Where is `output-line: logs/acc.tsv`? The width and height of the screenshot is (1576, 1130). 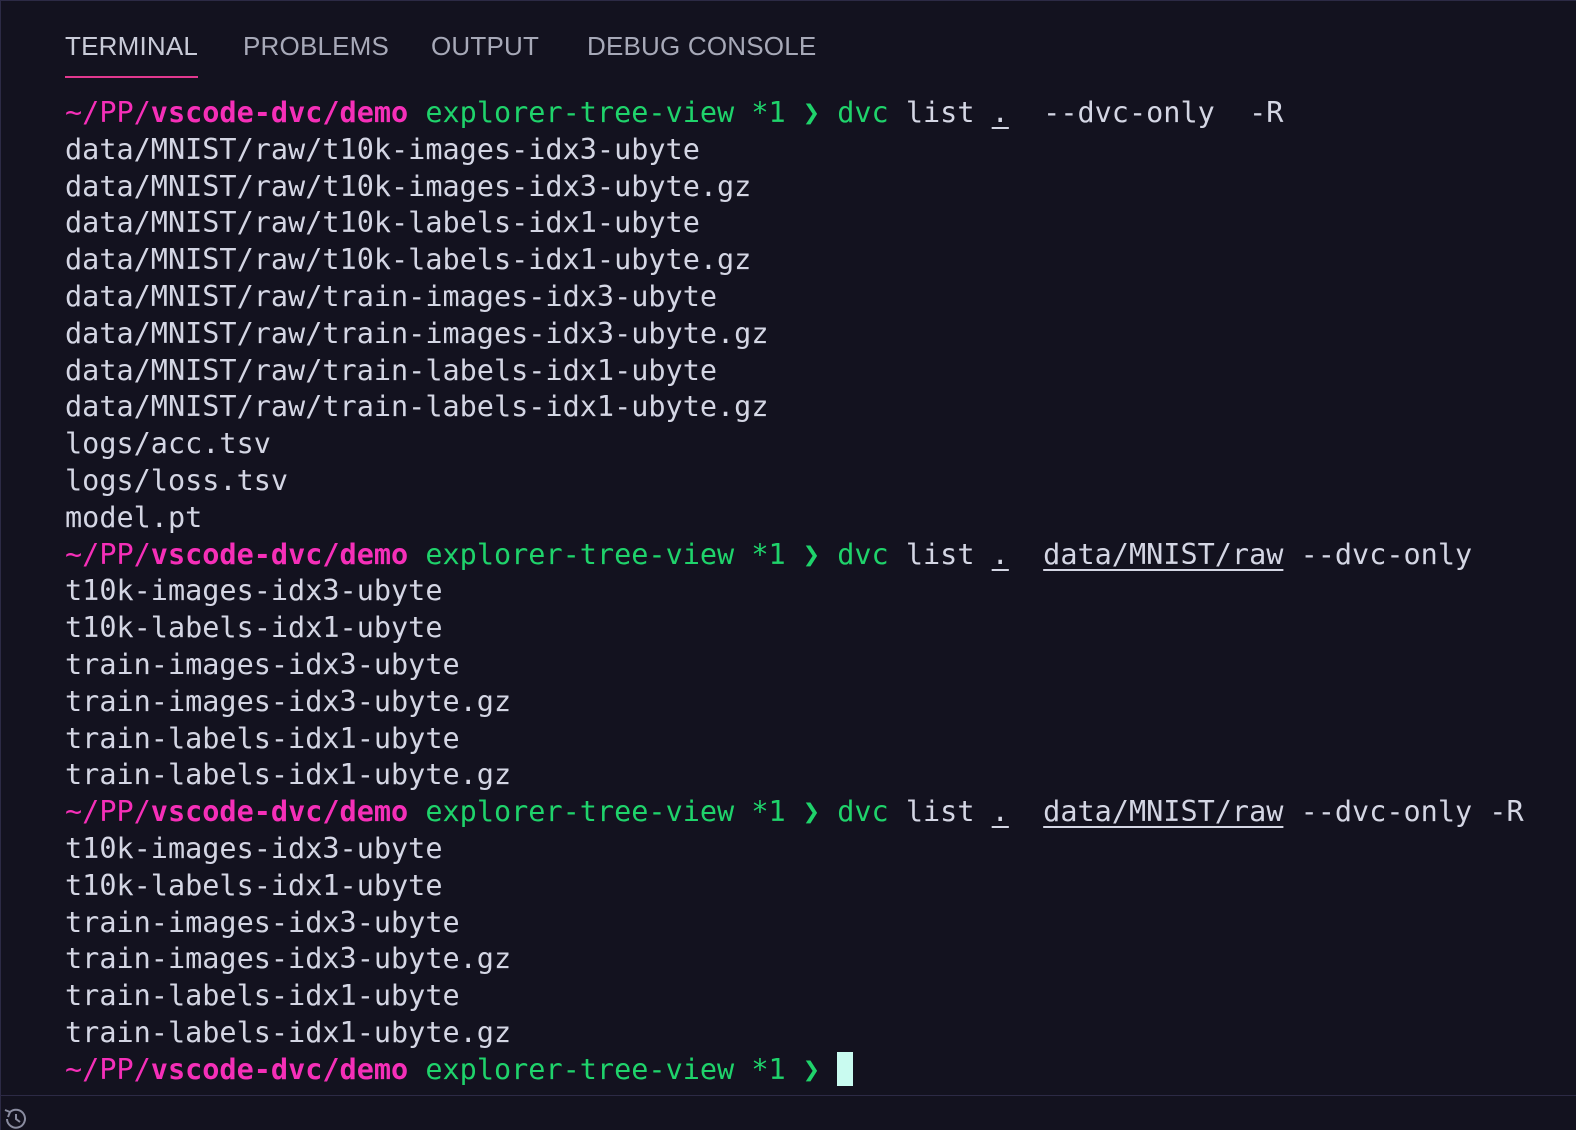 output-line: logs/acc.tsv is located at coordinates (168, 444).